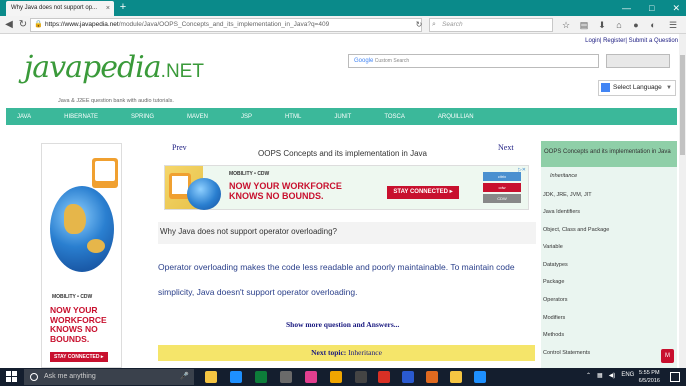 This screenshot has width=686, height=386. Describe the element at coordinates (653, 25) in the screenshot. I see `pocket-icon: ◐` at that location.